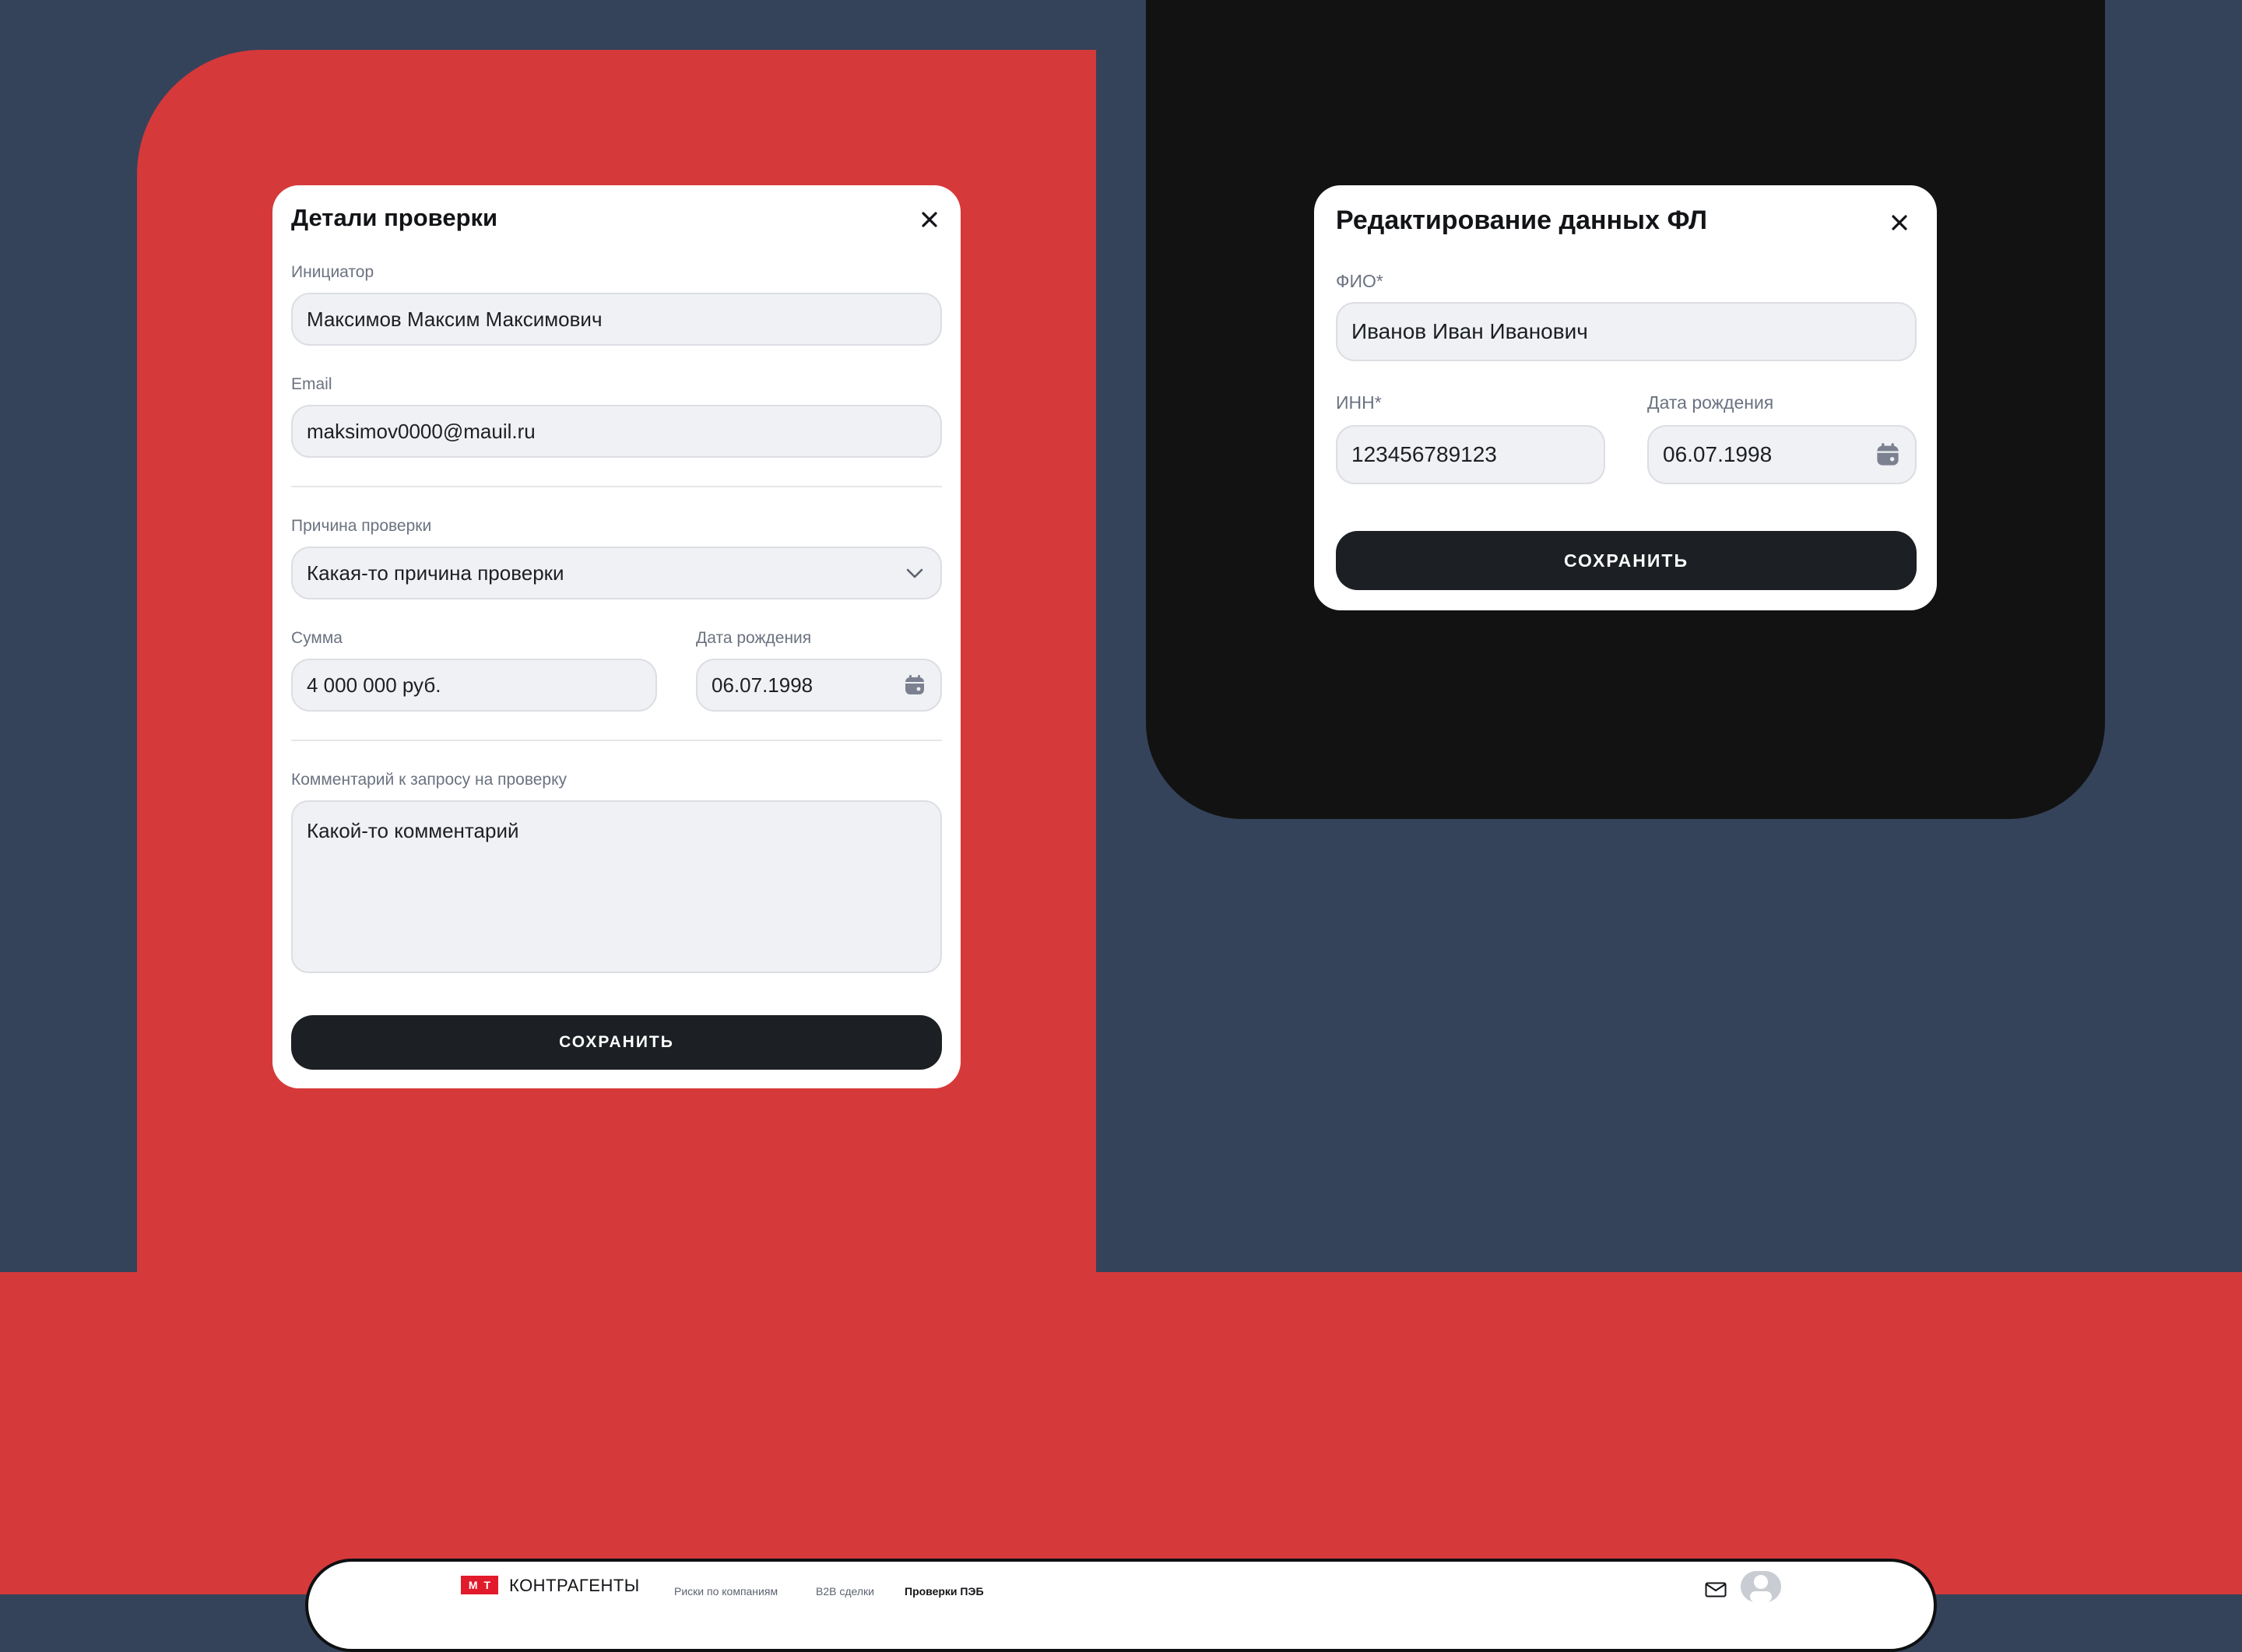  I want to click on inn-field: 123456789123, so click(1470, 454).